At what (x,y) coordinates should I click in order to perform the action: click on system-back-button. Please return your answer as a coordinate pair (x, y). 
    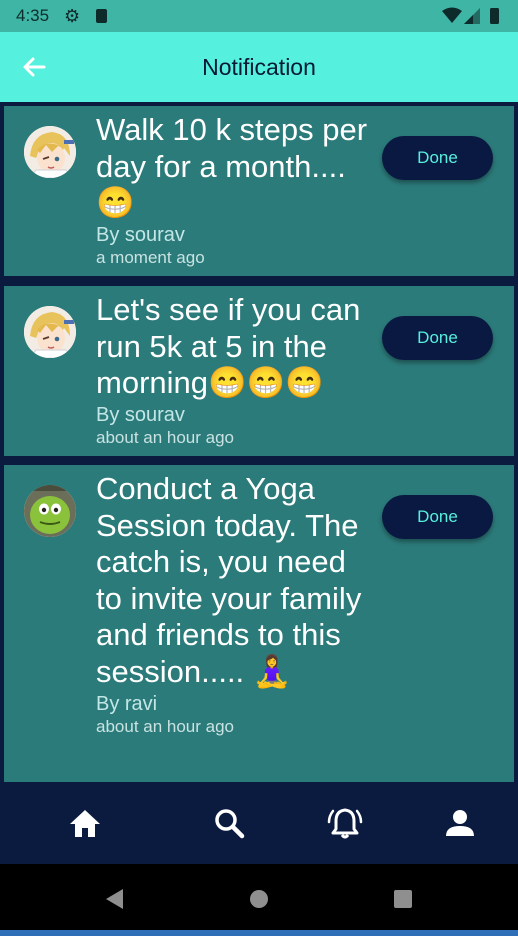
    Looking at the image, I should click on (115, 899).